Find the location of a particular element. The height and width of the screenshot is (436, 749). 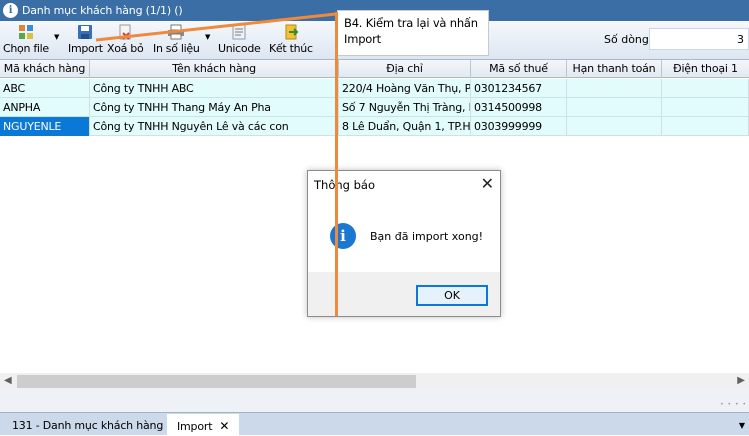

close-tab-icon: ✕ is located at coordinates (224, 426).